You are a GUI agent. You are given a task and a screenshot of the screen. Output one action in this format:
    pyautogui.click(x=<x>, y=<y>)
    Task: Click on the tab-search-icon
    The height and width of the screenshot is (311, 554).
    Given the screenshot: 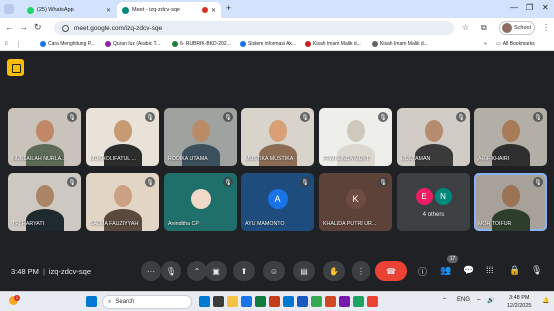 What is the action you would take?
    pyautogui.click(x=9, y=9)
    